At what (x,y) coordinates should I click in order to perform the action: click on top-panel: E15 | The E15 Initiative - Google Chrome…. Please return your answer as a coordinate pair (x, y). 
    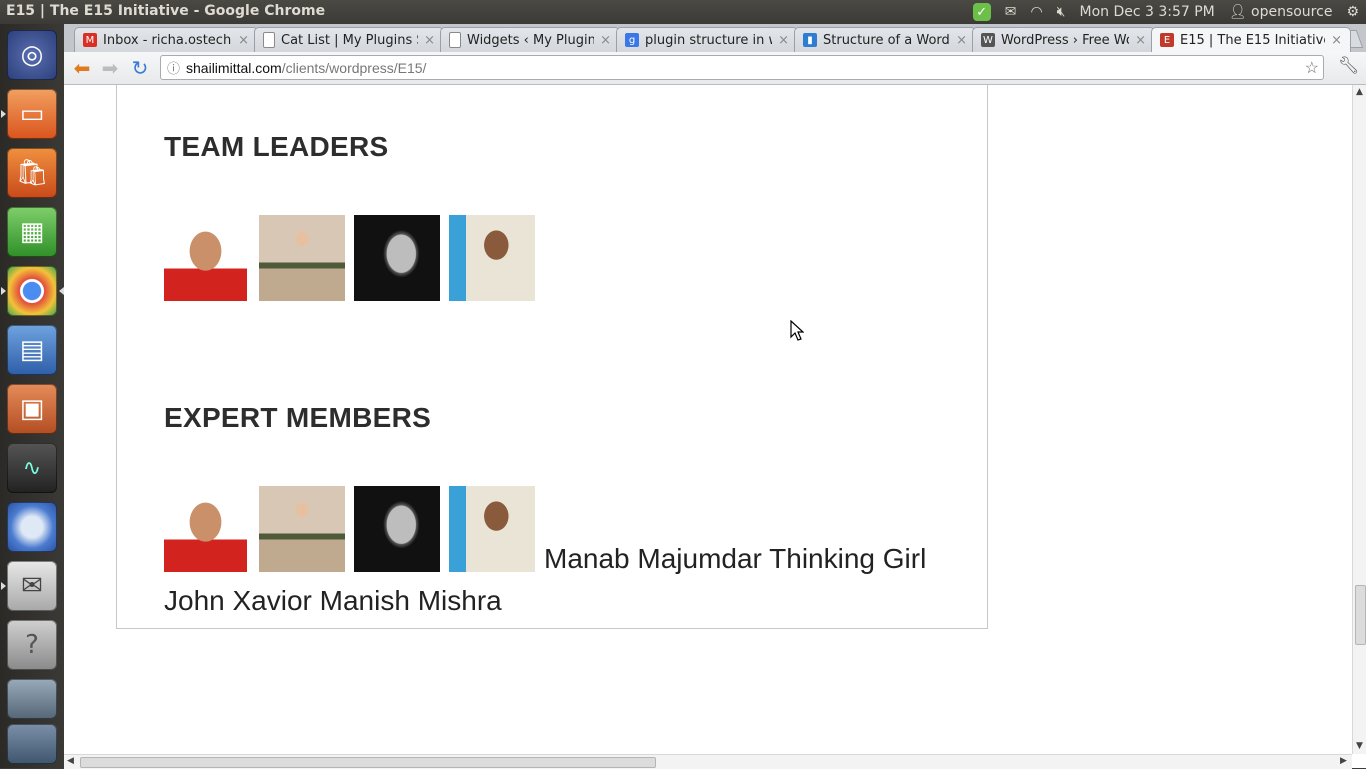
    Looking at the image, I should click on (683, 12).